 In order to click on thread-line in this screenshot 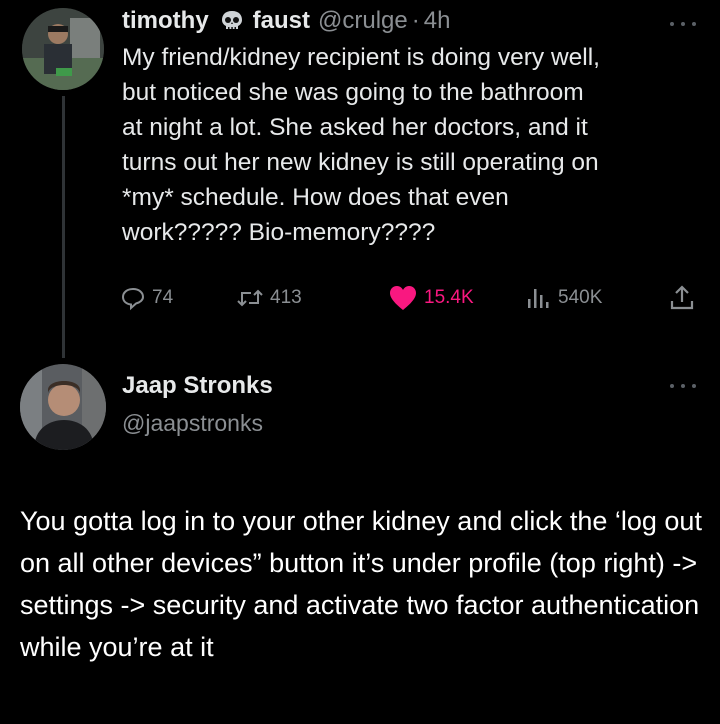, I will do `click(63, 227)`.